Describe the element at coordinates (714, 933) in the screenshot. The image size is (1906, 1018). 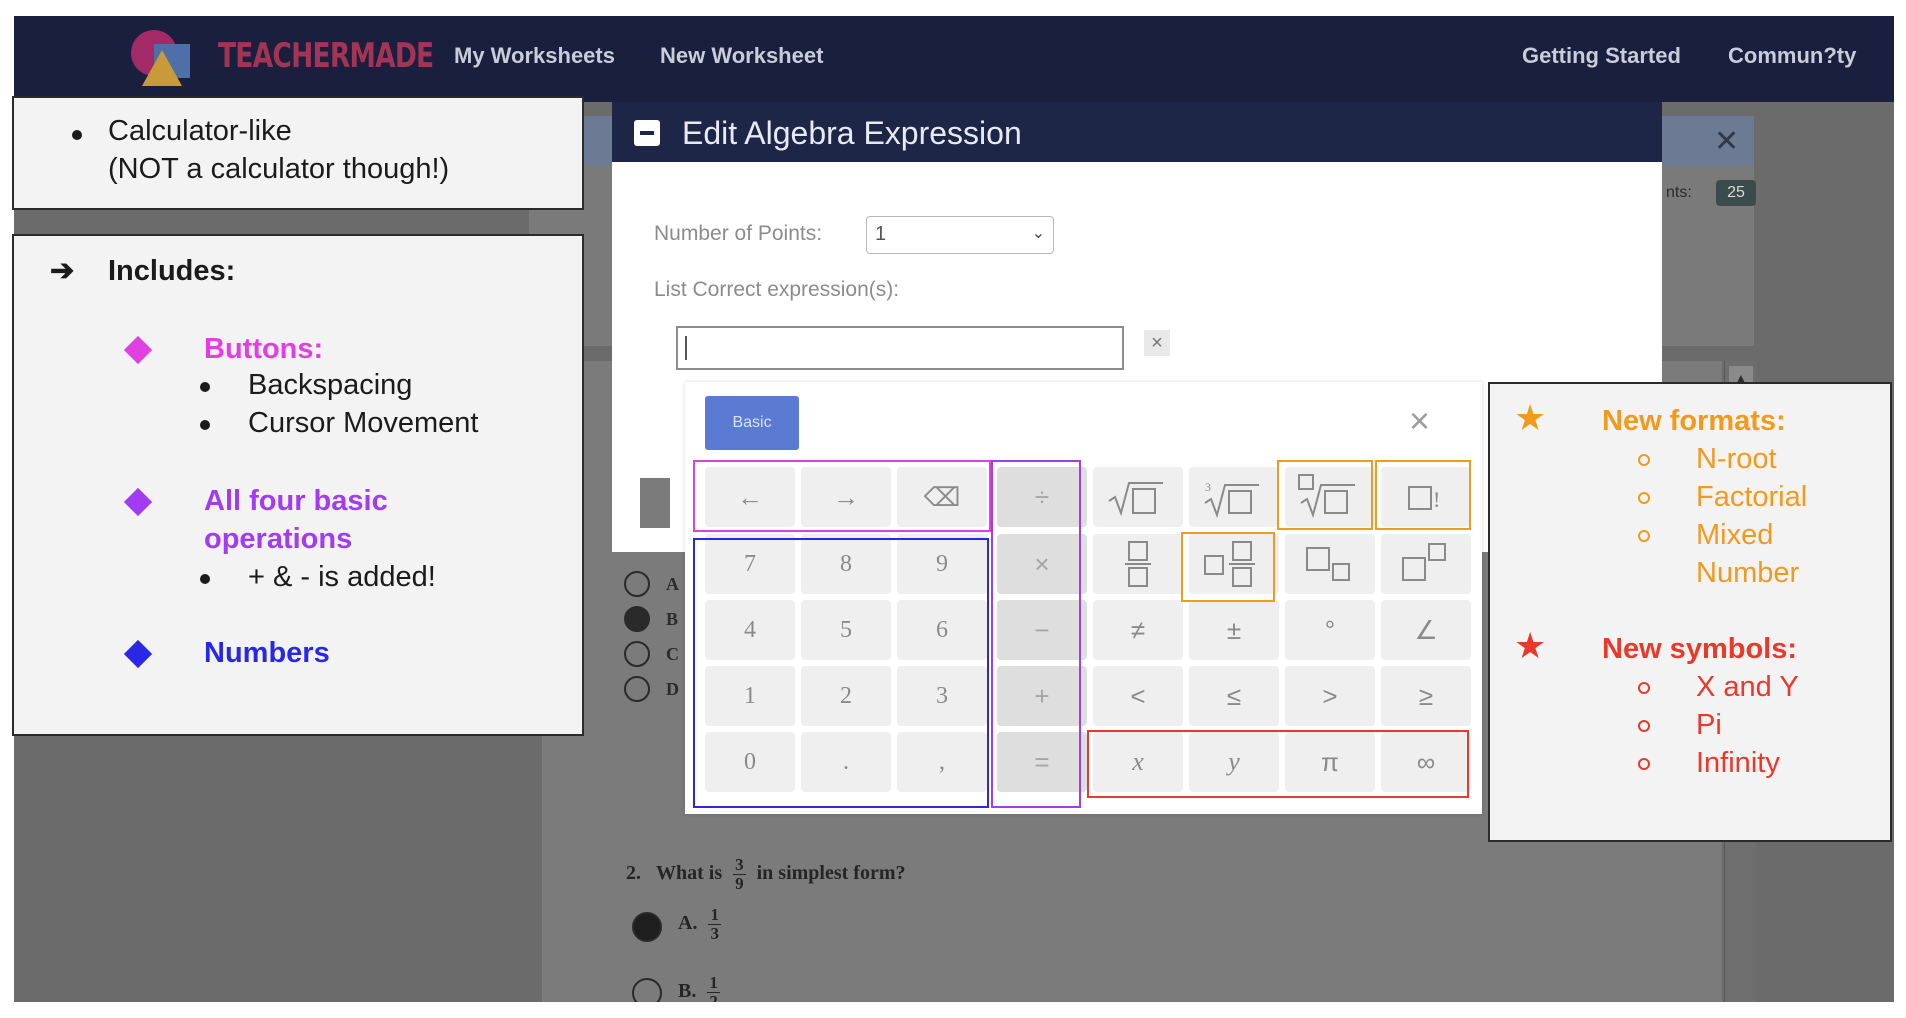
I see `fraction-denominator: 3` at that location.